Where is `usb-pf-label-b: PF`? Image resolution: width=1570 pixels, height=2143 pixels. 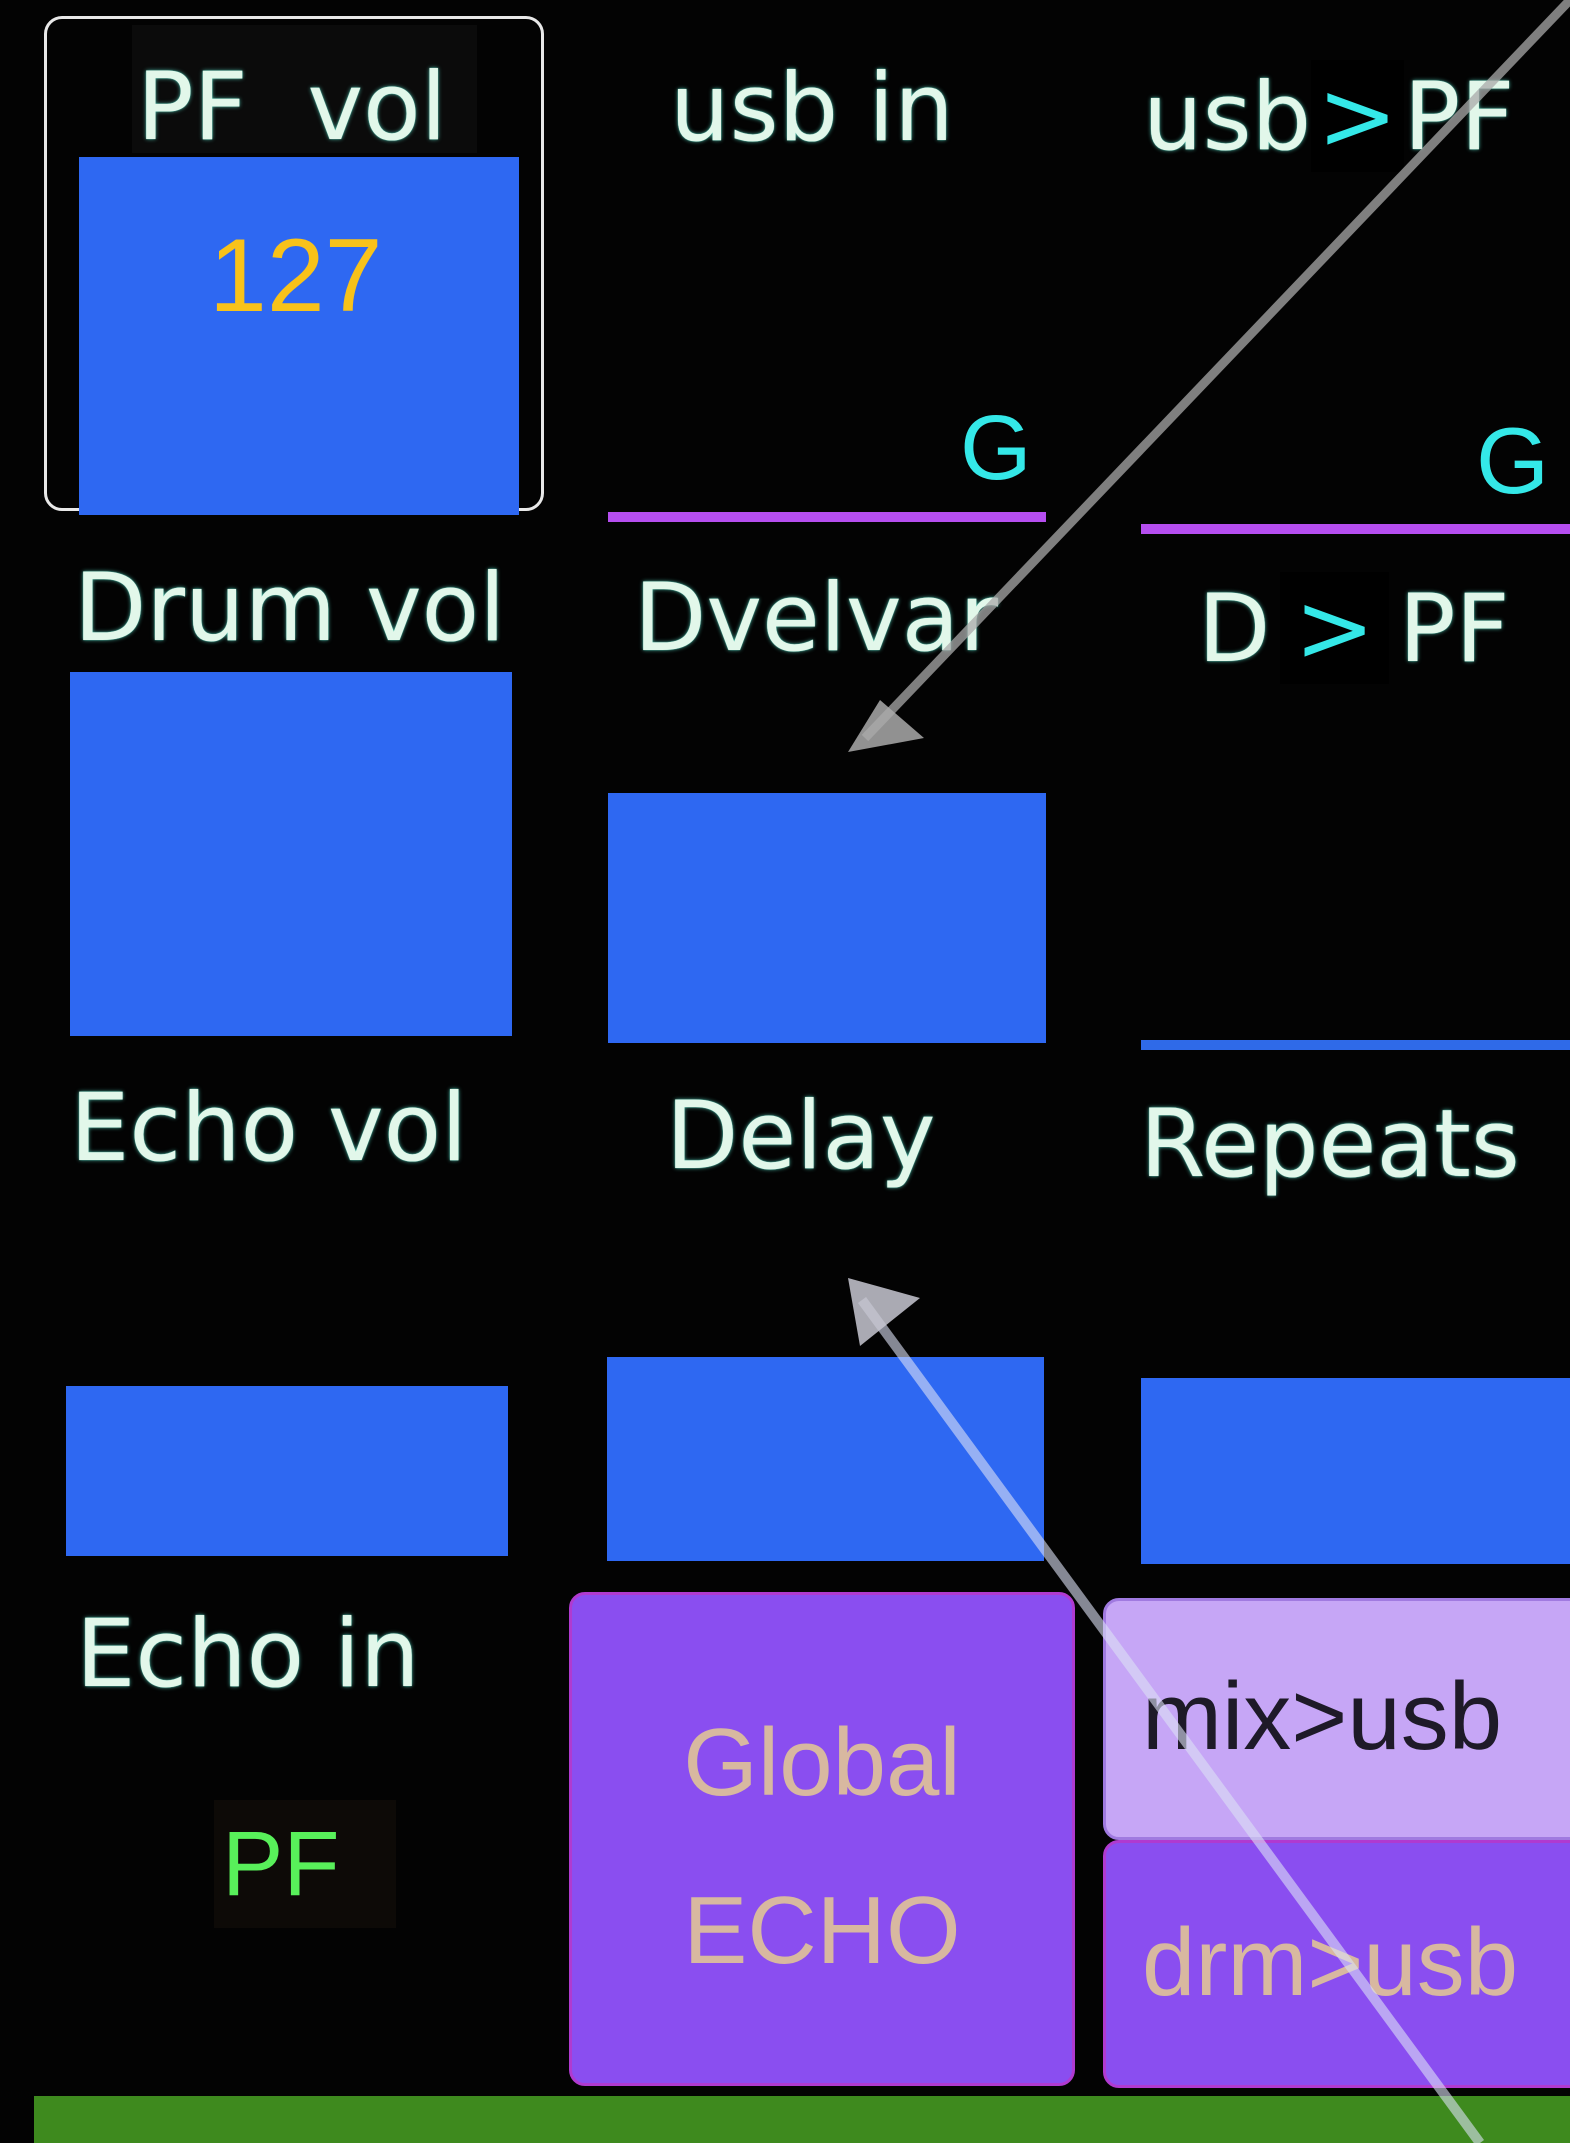
usb-pf-label-b: PF is located at coordinates (1459, 117).